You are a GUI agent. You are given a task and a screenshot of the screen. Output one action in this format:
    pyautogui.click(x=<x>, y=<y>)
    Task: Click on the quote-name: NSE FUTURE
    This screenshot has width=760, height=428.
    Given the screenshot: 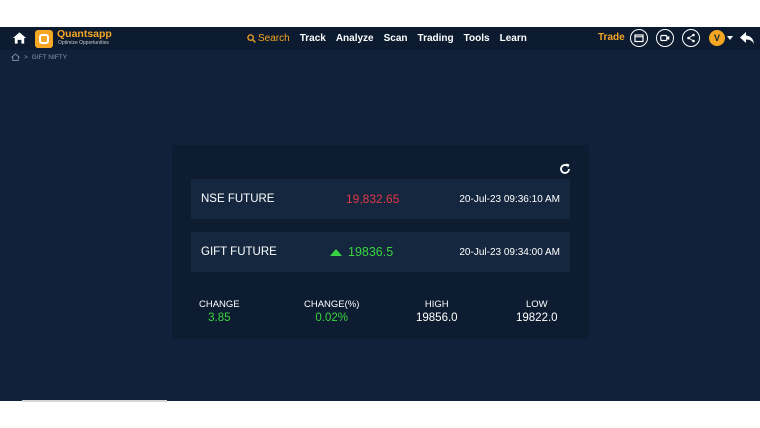 What is the action you would take?
    pyautogui.click(x=238, y=199)
    